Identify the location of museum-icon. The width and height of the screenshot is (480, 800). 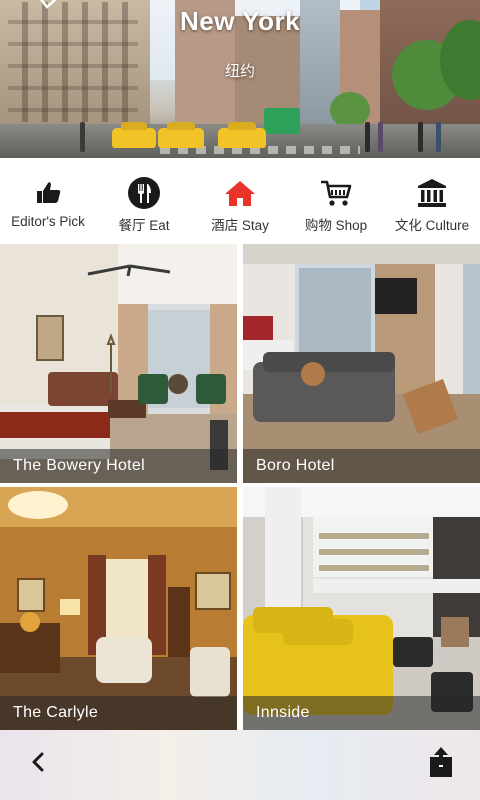
(432, 193).